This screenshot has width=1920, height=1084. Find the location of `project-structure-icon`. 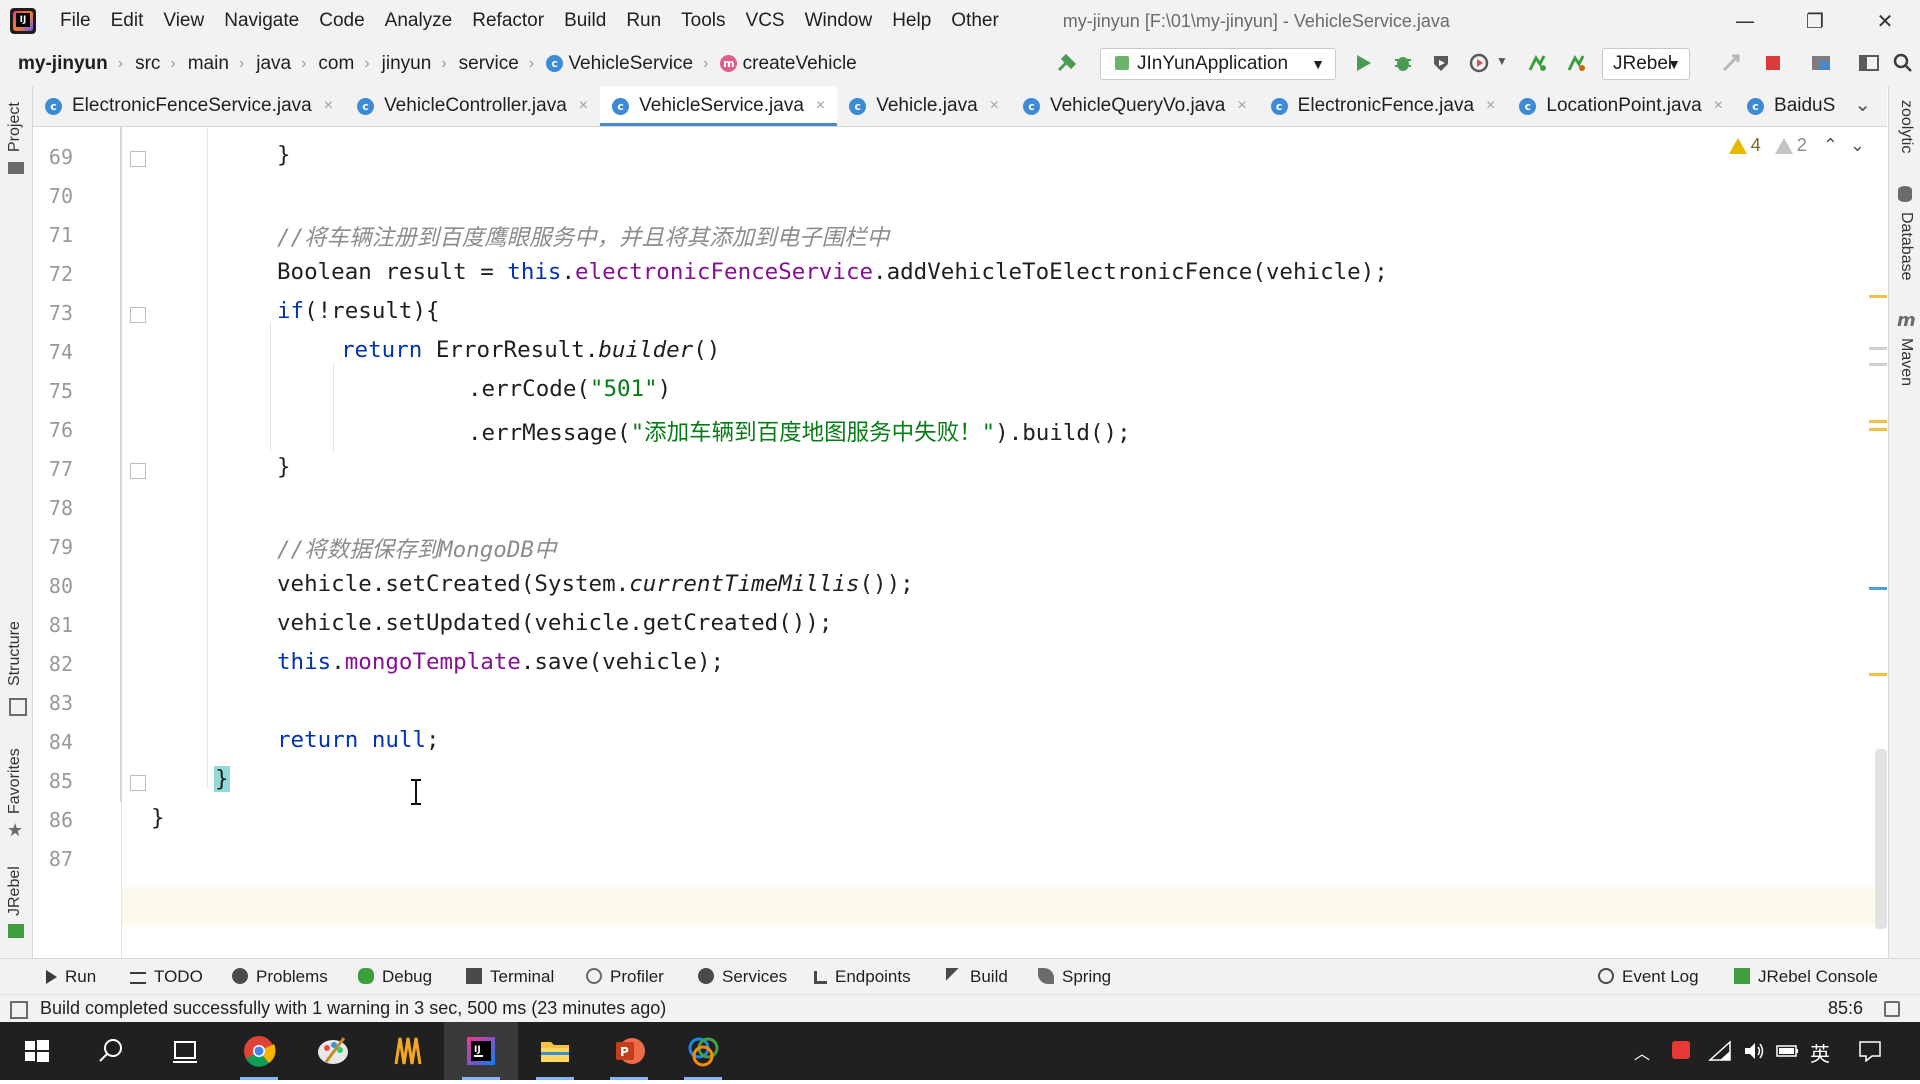

project-structure-icon is located at coordinates (1821, 63).